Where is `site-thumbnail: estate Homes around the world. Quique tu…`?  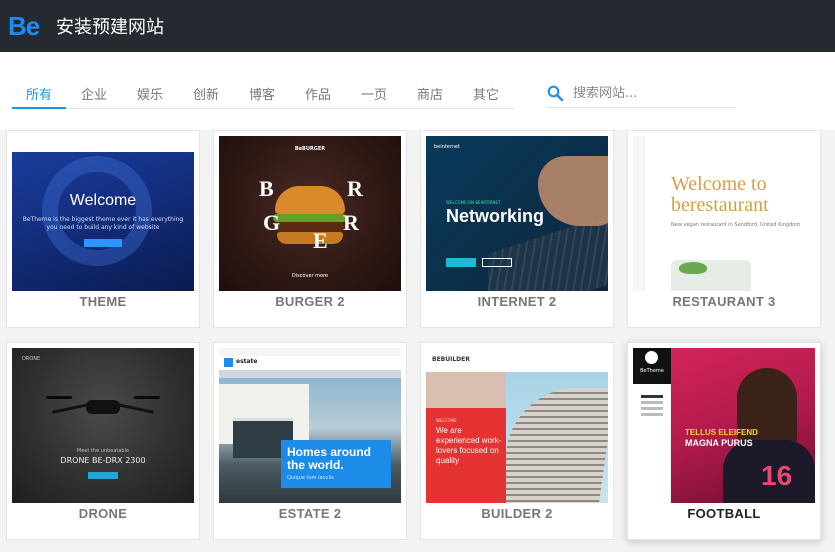 site-thumbnail: estate Homes around the world. Quique tu… is located at coordinates (310, 425).